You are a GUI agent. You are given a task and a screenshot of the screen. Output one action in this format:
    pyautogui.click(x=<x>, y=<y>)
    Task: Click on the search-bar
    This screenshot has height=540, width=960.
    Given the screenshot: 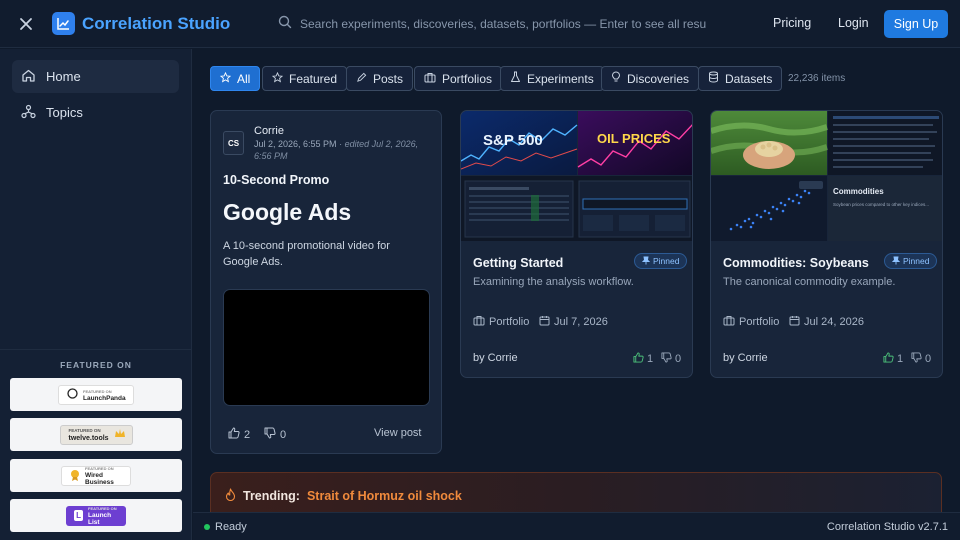 What is the action you would take?
    pyautogui.click(x=513, y=24)
    